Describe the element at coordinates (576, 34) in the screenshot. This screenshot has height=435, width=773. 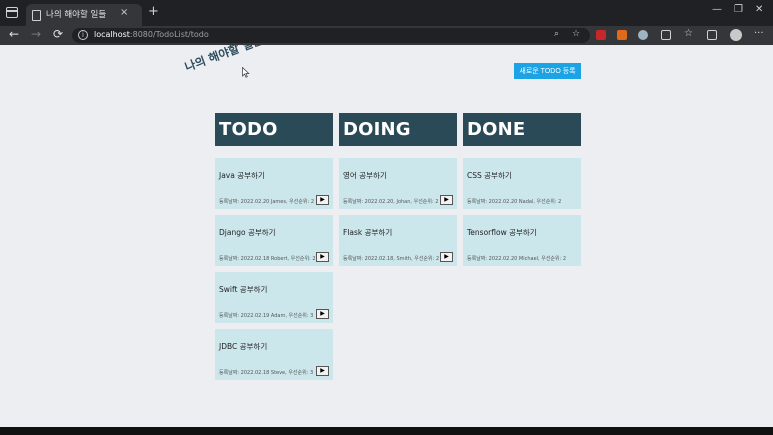
I see `favorite-star-icon: ☆` at that location.